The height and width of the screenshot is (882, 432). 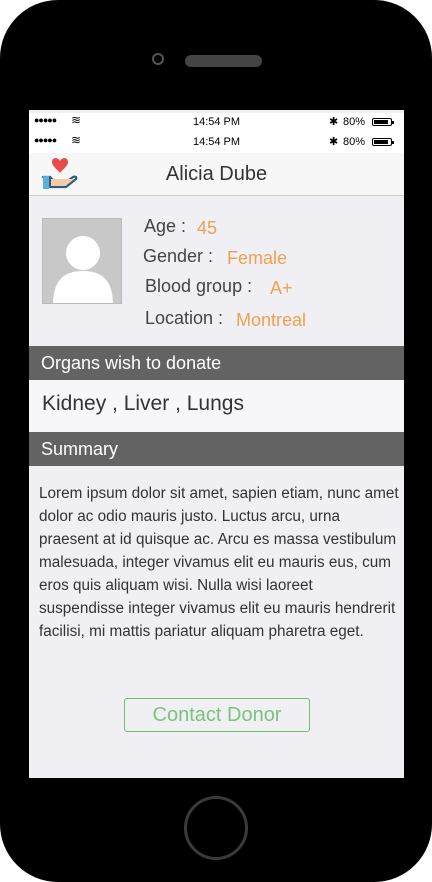 I want to click on location-value: Montreal, so click(x=271, y=320).